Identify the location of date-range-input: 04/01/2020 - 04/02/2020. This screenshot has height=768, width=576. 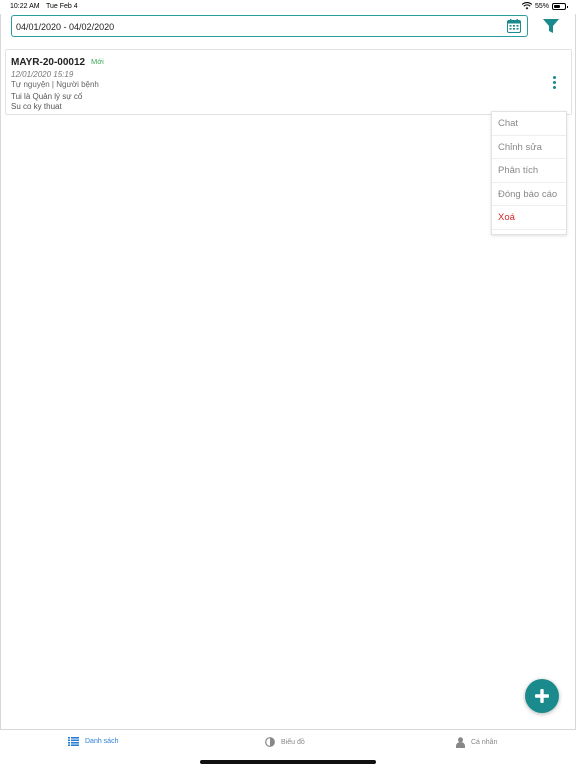
(269, 26).